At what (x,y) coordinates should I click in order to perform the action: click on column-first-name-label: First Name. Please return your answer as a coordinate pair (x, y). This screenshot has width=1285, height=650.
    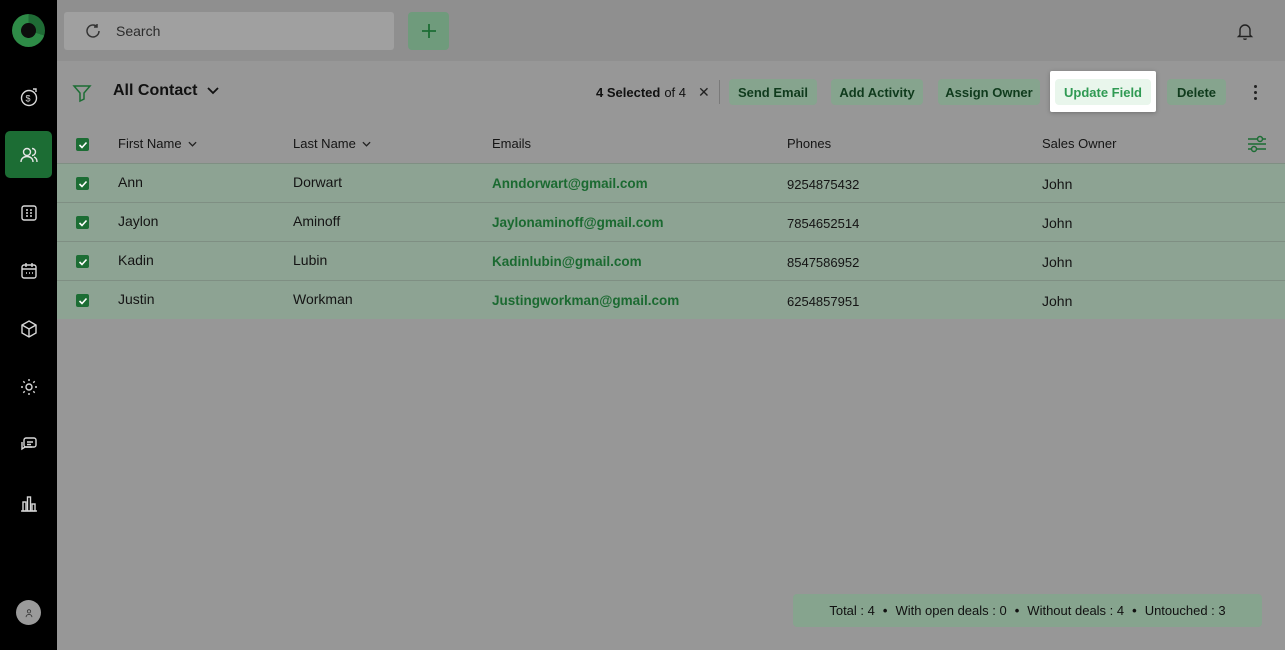
    Looking at the image, I should click on (150, 143).